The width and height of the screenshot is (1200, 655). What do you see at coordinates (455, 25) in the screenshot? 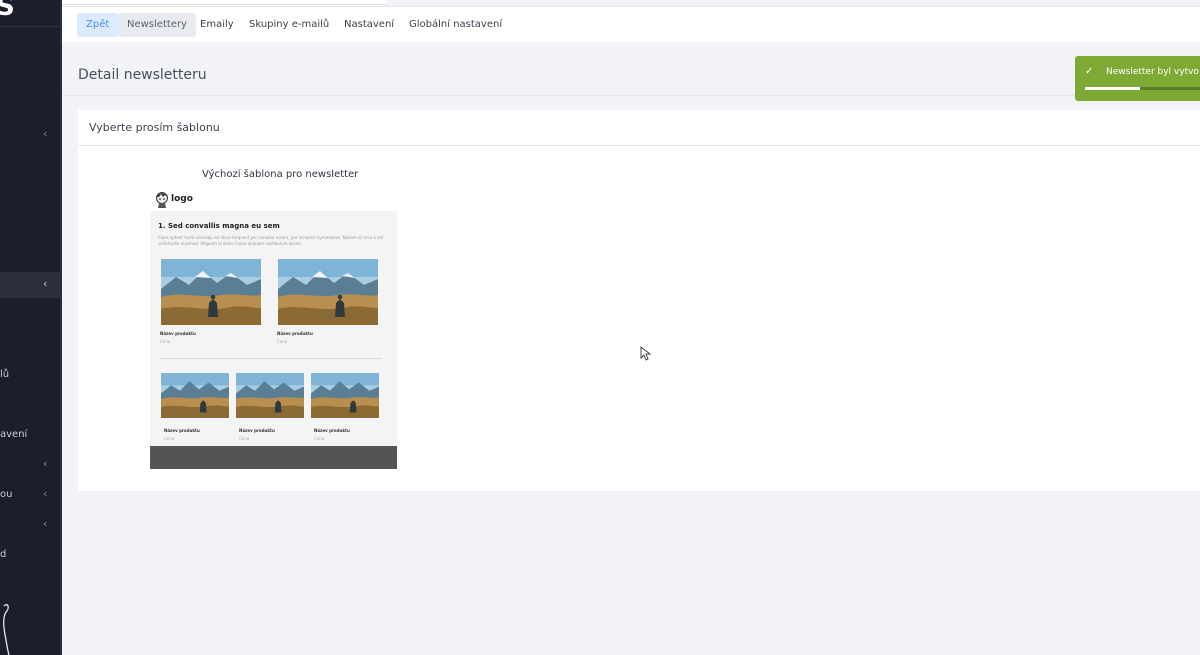
I see `tab-global-settings: Globální nastavení` at bounding box center [455, 25].